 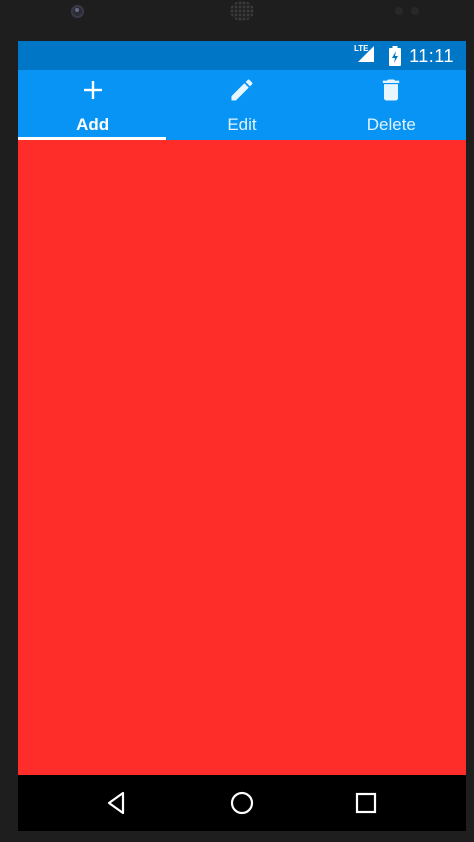 What do you see at coordinates (242, 55) in the screenshot?
I see `status-bar: LTE 11:11` at bounding box center [242, 55].